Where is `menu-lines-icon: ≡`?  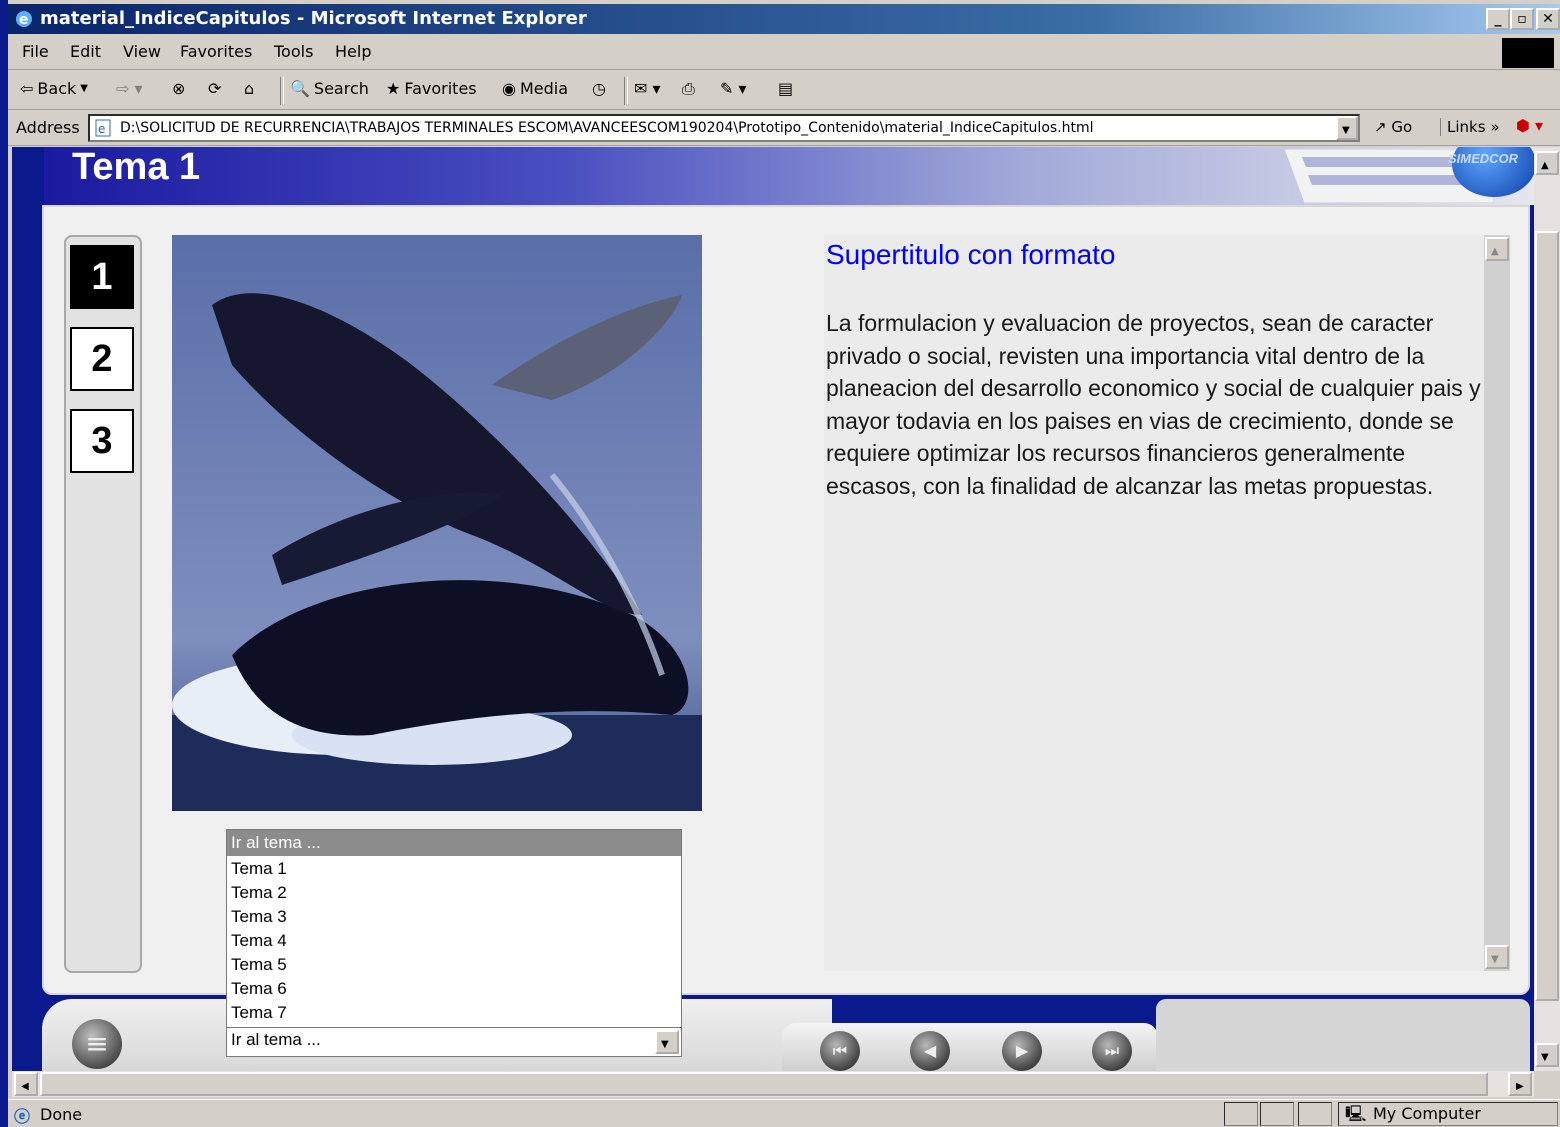 menu-lines-icon: ≡ is located at coordinates (97, 1043).